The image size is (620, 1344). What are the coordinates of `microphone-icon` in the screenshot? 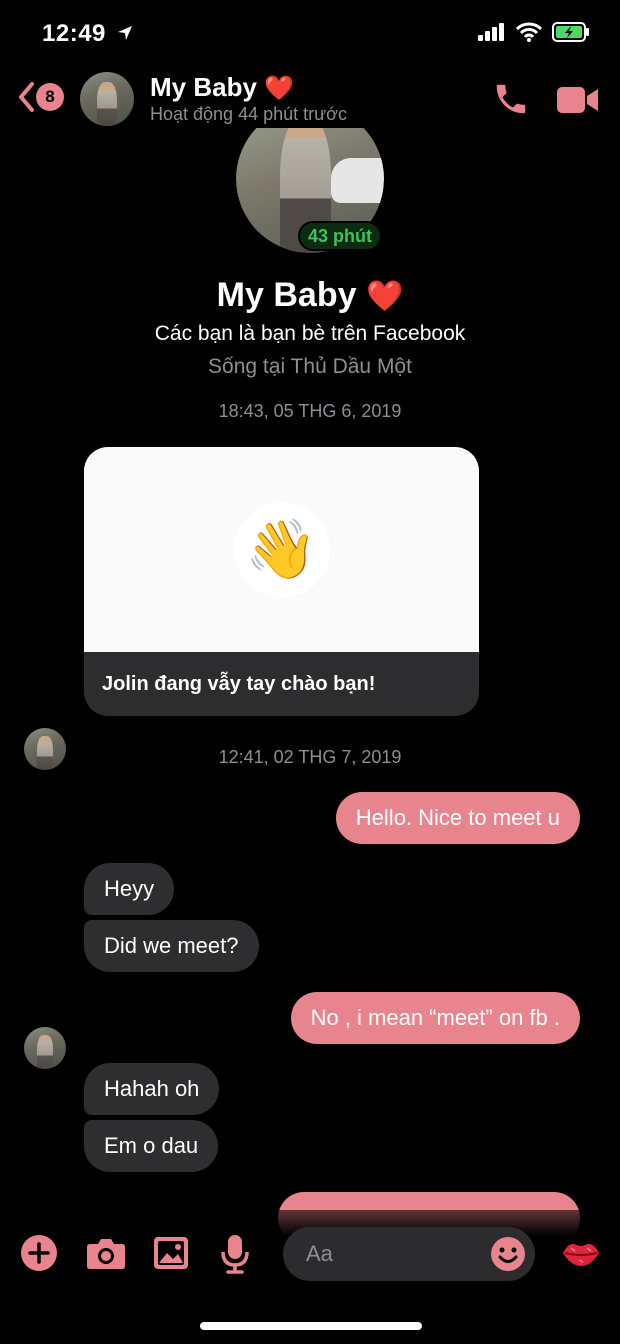 It's located at (235, 1254).